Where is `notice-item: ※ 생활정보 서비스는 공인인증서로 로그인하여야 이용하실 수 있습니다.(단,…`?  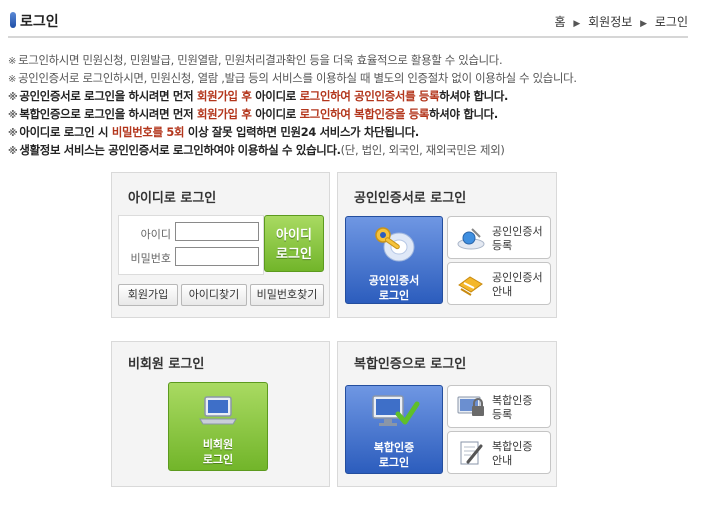 notice-item: ※ 생활정보 서비스는 공인인증서로 로그인하여야 이용하실 수 있습니다.(단,… is located at coordinates (256, 150).